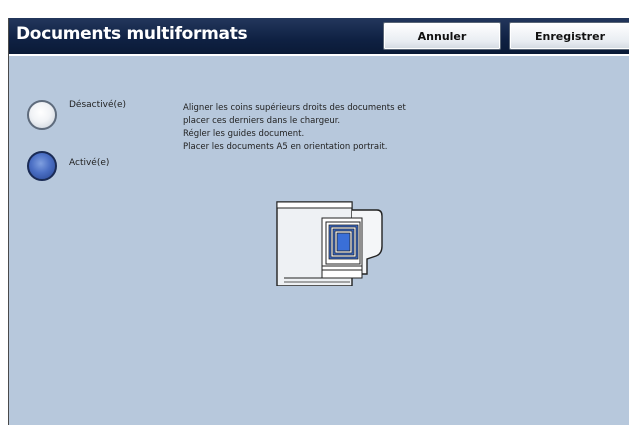 The image size is (632, 425). I want to click on page-title: Documents multiformats, so click(132, 34).